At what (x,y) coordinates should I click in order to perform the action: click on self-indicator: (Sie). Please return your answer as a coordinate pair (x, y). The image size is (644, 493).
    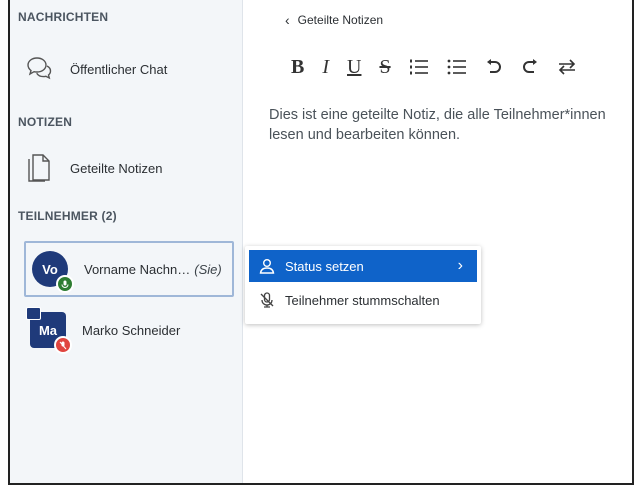
    Looking at the image, I should click on (208, 269).